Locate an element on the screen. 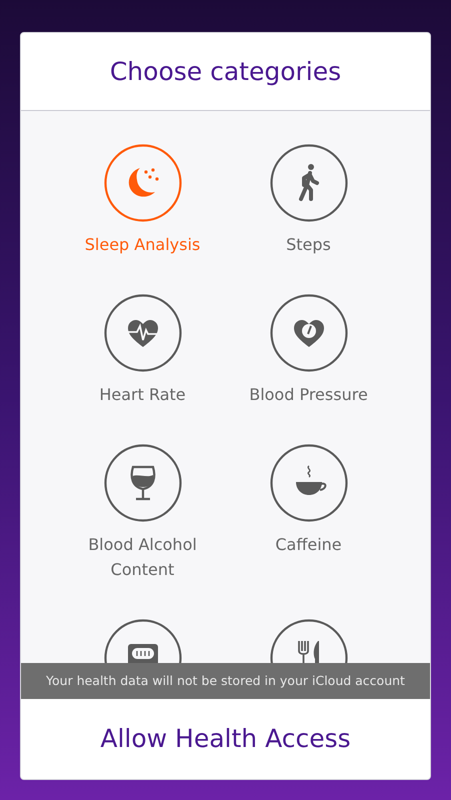 Image resolution: width=451 pixels, height=800 pixels. moon-stars-icon is located at coordinates (143, 183).